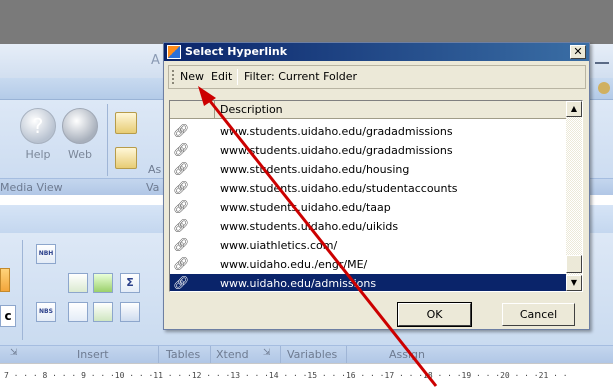  What do you see at coordinates (103, 312) in the screenshot?
I see `image-tool-button` at bounding box center [103, 312].